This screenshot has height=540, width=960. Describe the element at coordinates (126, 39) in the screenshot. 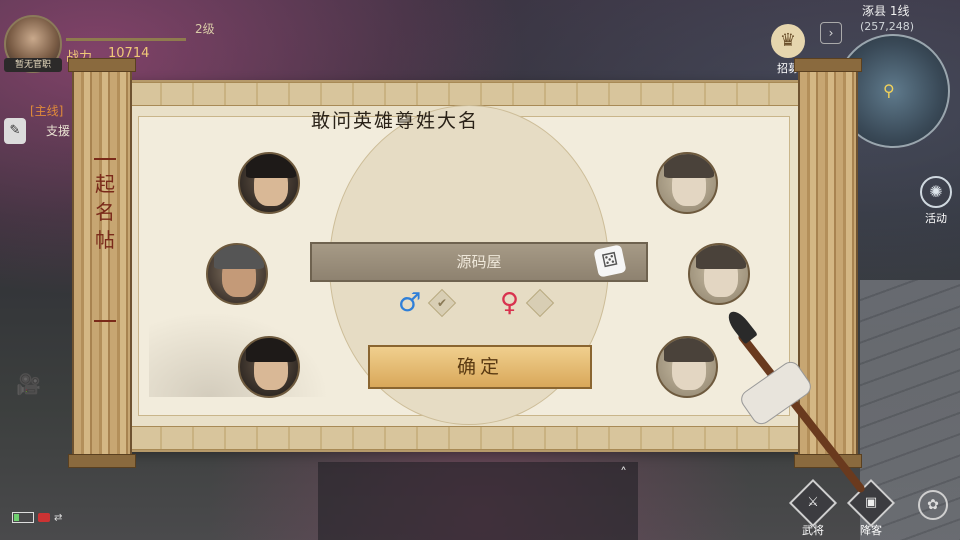

I see `exp-bar` at that location.